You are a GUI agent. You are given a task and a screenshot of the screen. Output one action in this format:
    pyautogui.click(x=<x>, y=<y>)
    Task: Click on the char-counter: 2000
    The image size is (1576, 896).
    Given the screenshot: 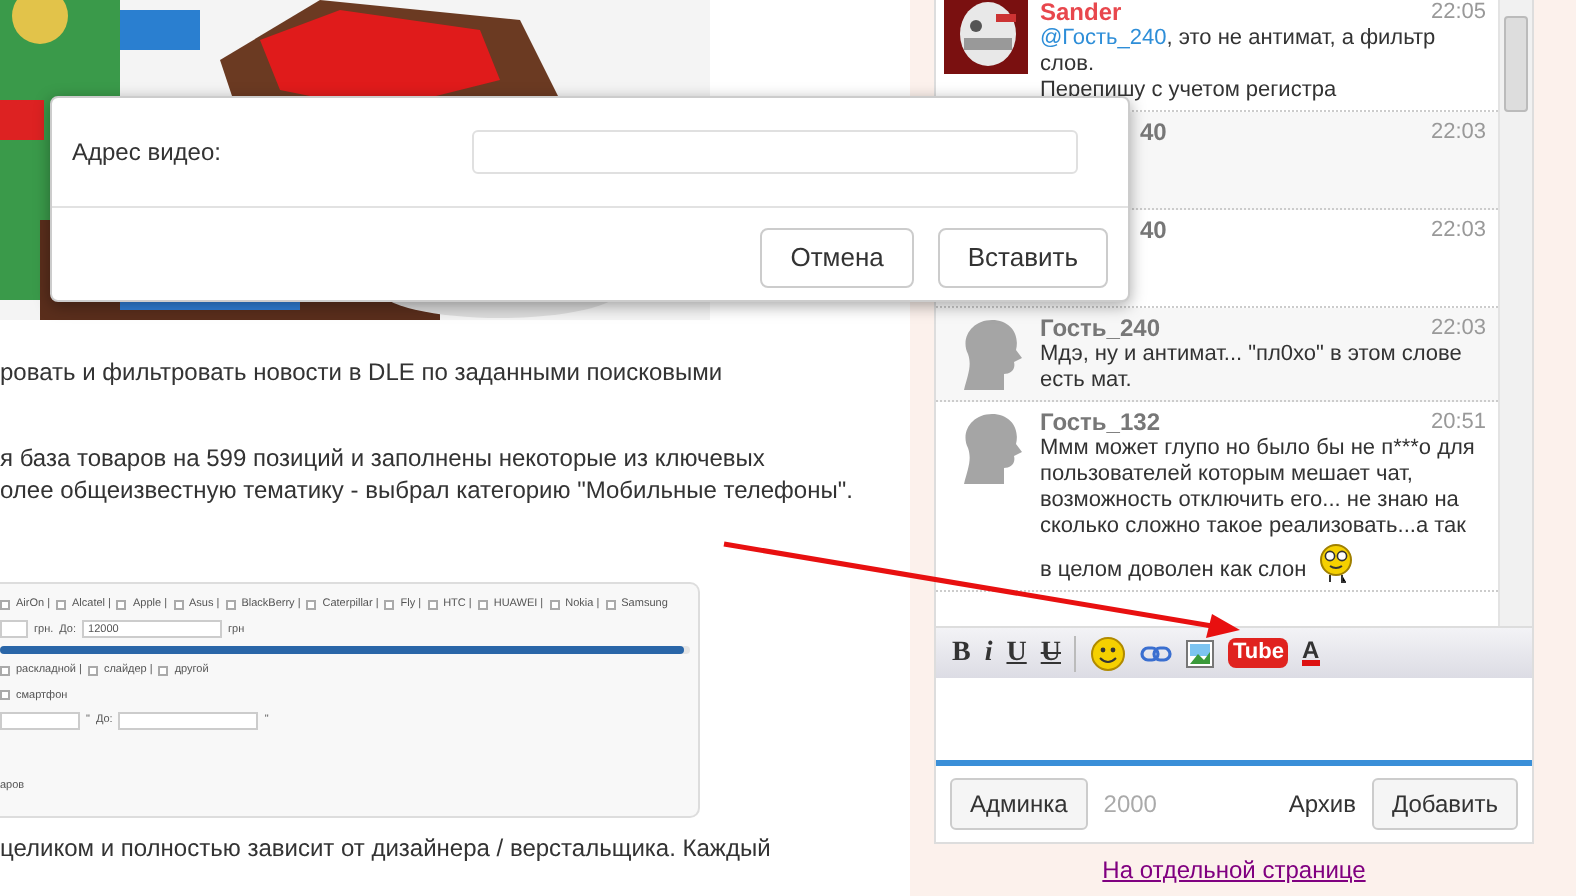 What is the action you would take?
    pyautogui.click(x=1130, y=805)
    